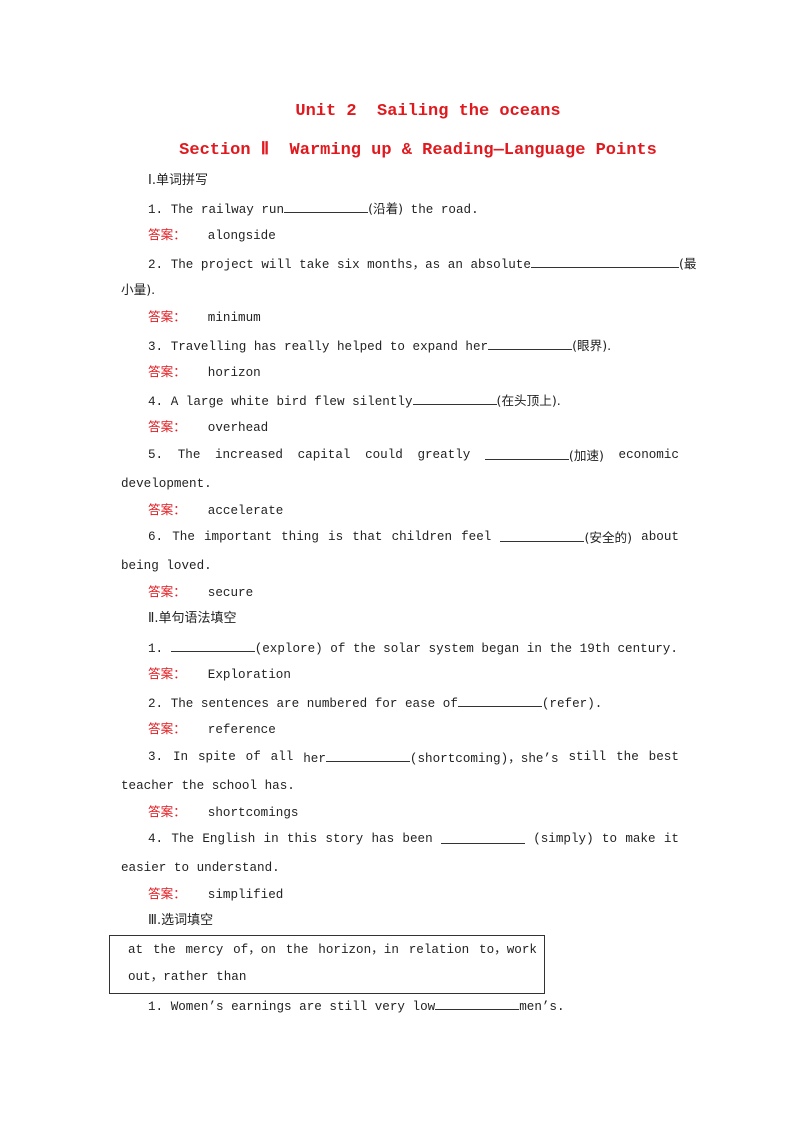 The width and height of the screenshot is (800, 1132). Describe the element at coordinates (138, 289) in the screenshot. I see `question-1-2-cont: 小量).` at that location.